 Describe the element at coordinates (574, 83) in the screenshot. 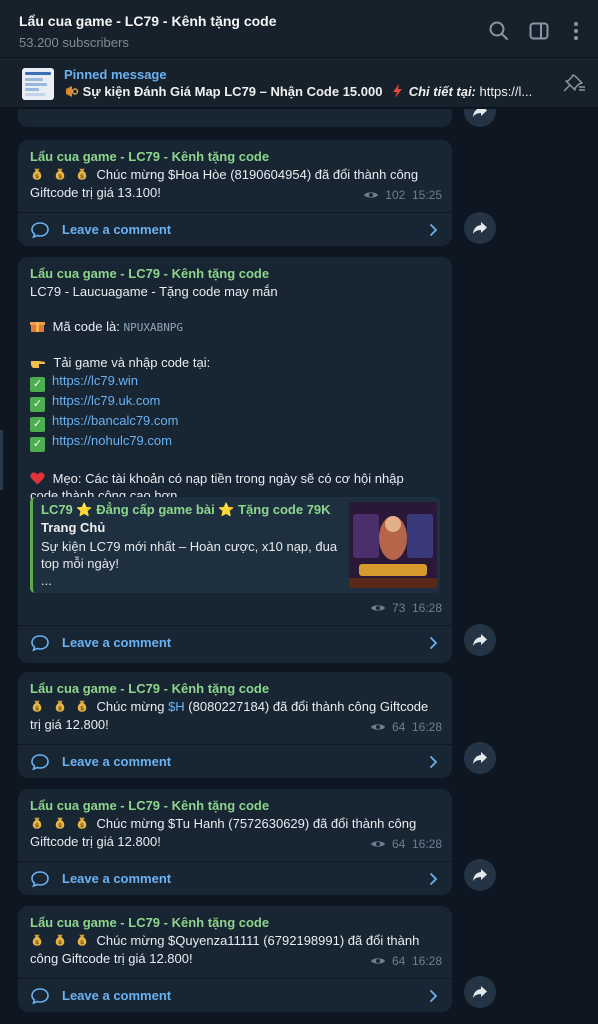

I see `unpin-icon` at that location.